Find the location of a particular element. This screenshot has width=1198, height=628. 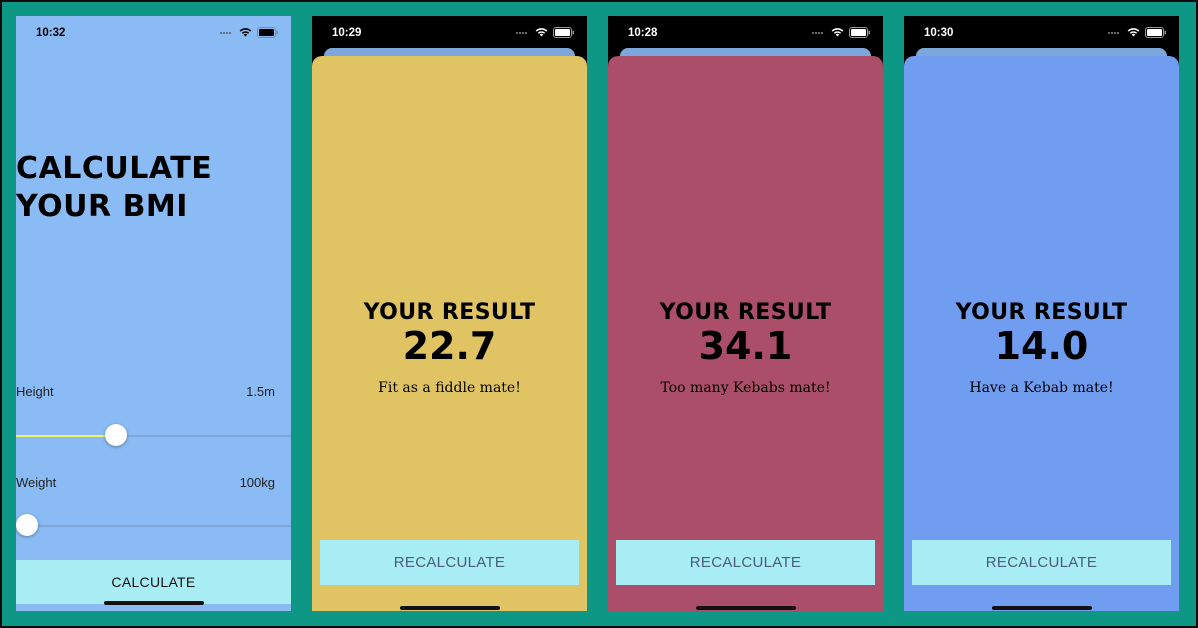

title-line-2: YOUR BMI is located at coordinates (102, 206).